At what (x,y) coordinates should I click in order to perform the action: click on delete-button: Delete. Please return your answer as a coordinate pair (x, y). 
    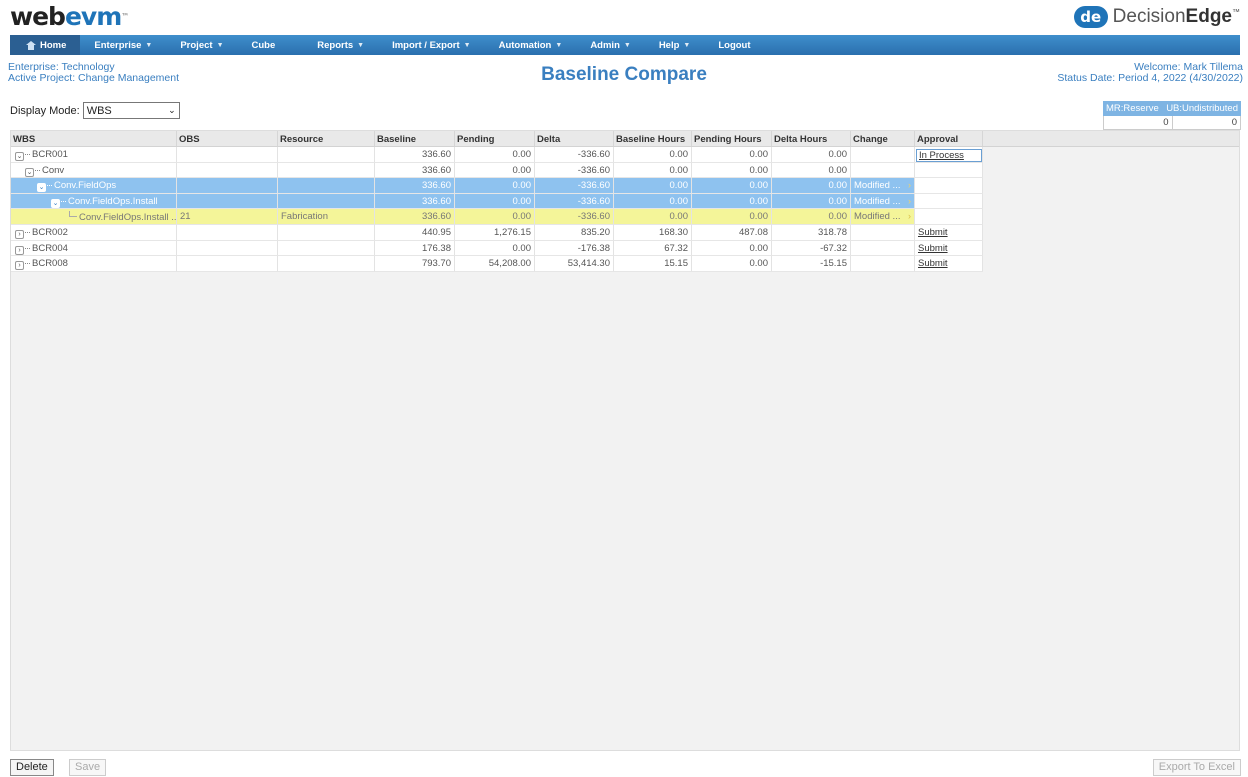
    Looking at the image, I should click on (32, 767).